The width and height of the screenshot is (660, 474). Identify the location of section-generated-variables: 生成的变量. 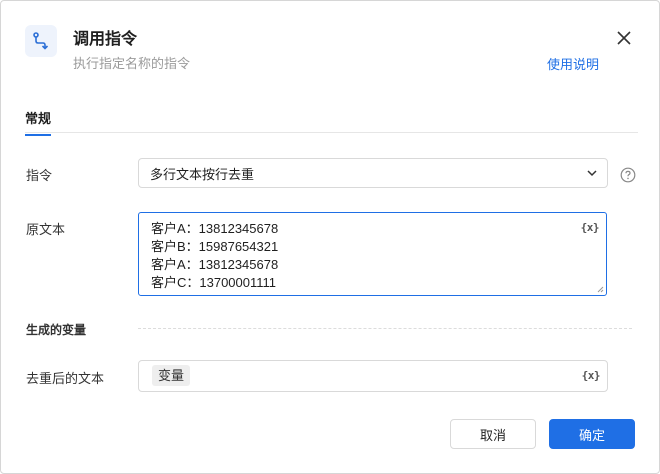
(56, 330).